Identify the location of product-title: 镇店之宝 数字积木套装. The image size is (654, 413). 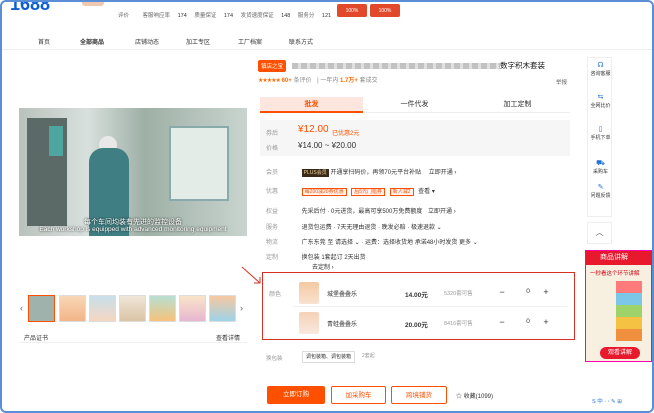
(418, 66).